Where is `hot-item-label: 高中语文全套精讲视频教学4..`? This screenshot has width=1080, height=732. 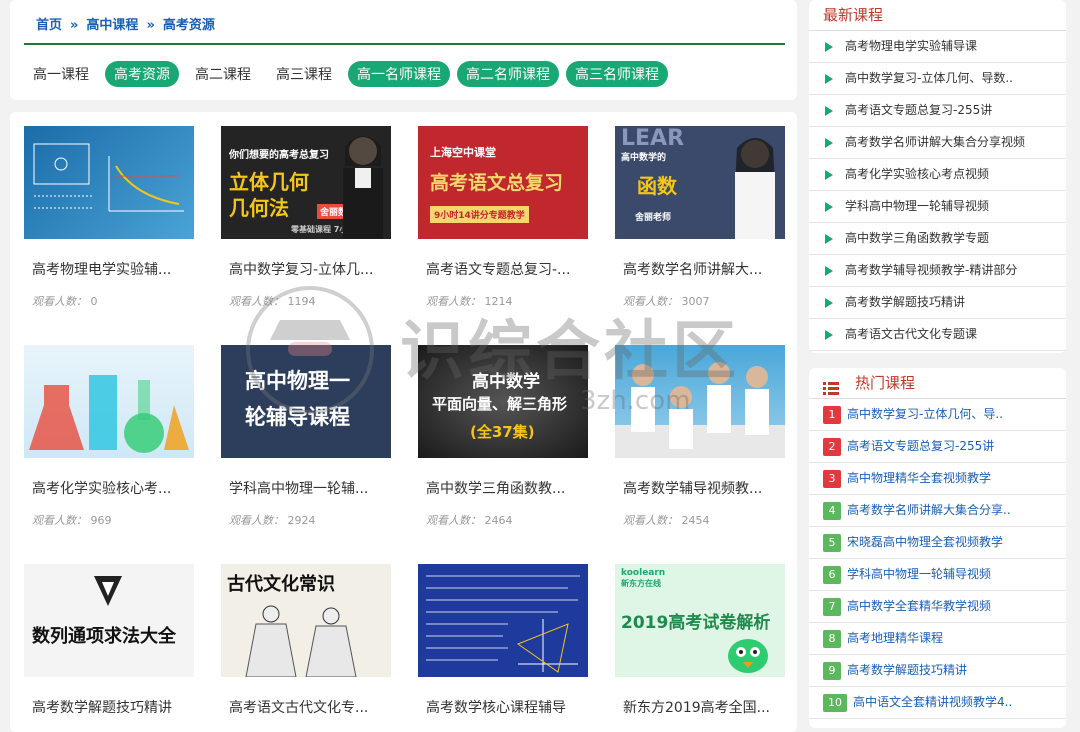
hot-item-label: 高中语文全套精讲视频教学4.. is located at coordinates (932, 702).